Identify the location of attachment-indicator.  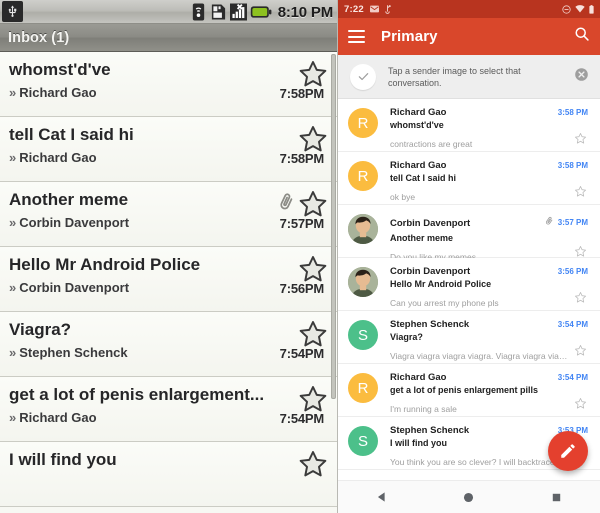
(286, 202).